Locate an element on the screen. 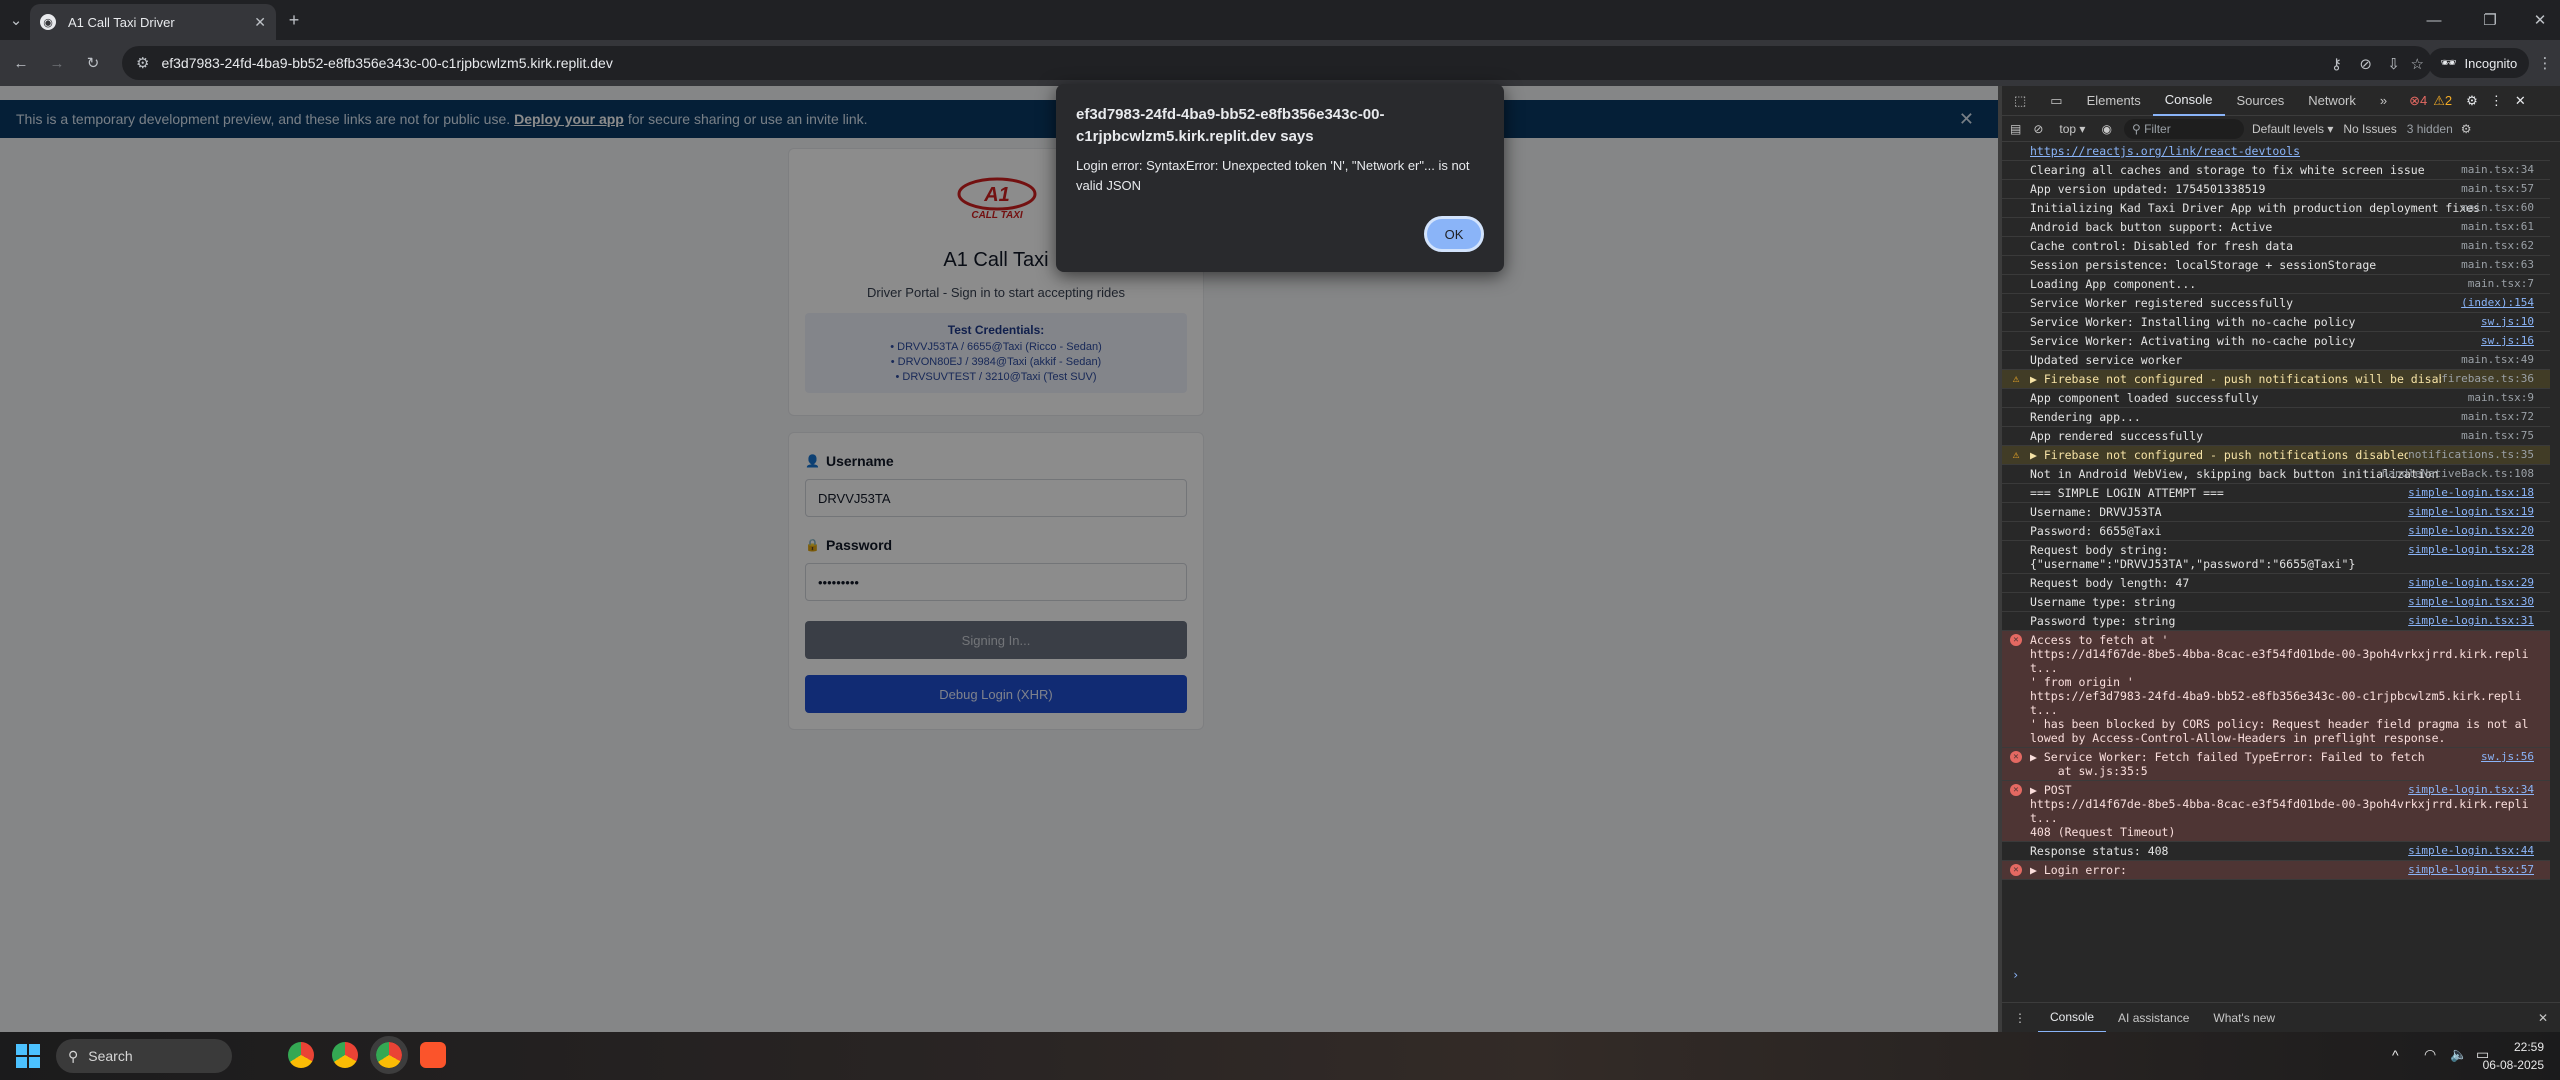 The height and width of the screenshot is (1080, 2560). devtools-menu-icon: ⋮ is located at coordinates (2496, 101).